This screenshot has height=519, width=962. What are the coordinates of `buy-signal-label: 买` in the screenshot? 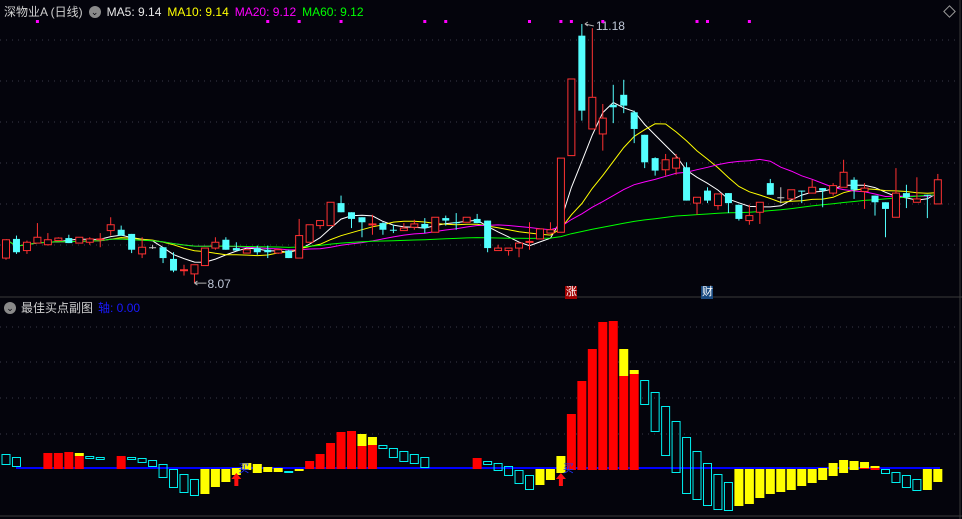 It's located at (568, 468).